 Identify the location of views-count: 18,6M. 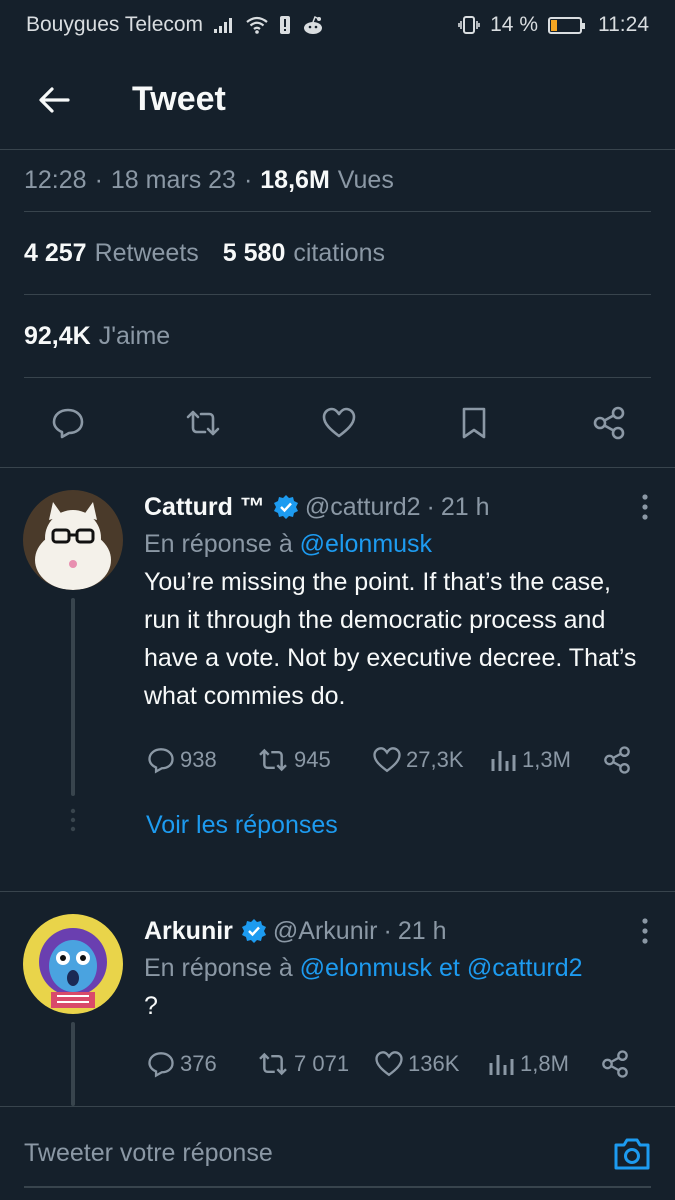
(295, 180).